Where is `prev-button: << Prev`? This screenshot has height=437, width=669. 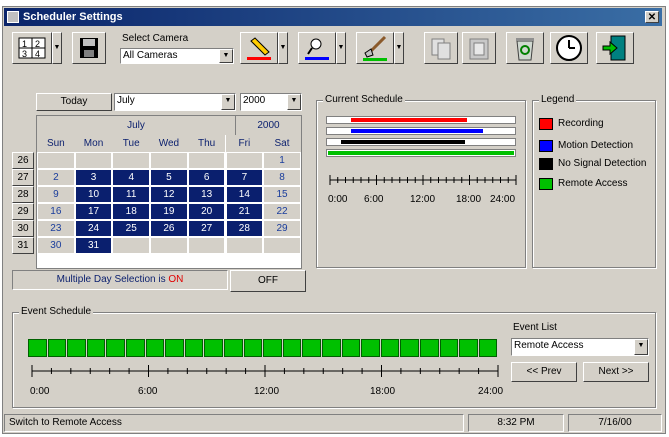 prev-button: << Prev is located at coordinates (544, 372).